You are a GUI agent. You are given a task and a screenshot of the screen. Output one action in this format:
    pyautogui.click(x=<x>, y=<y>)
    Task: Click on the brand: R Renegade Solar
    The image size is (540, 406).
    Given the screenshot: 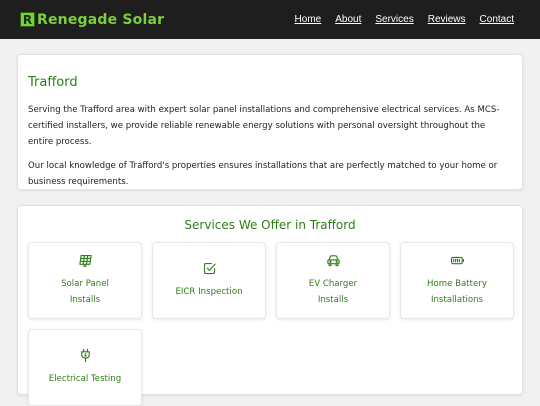 What is the action you would take?
    pyautogui.click(x=92, y=20)
    